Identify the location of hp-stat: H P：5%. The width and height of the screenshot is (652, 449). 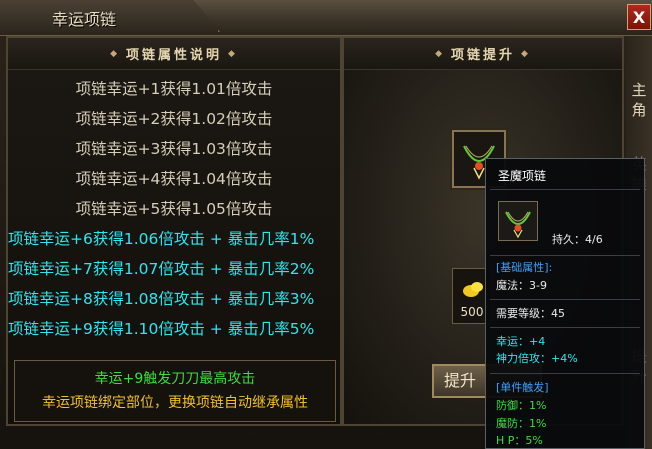
(519, 440).